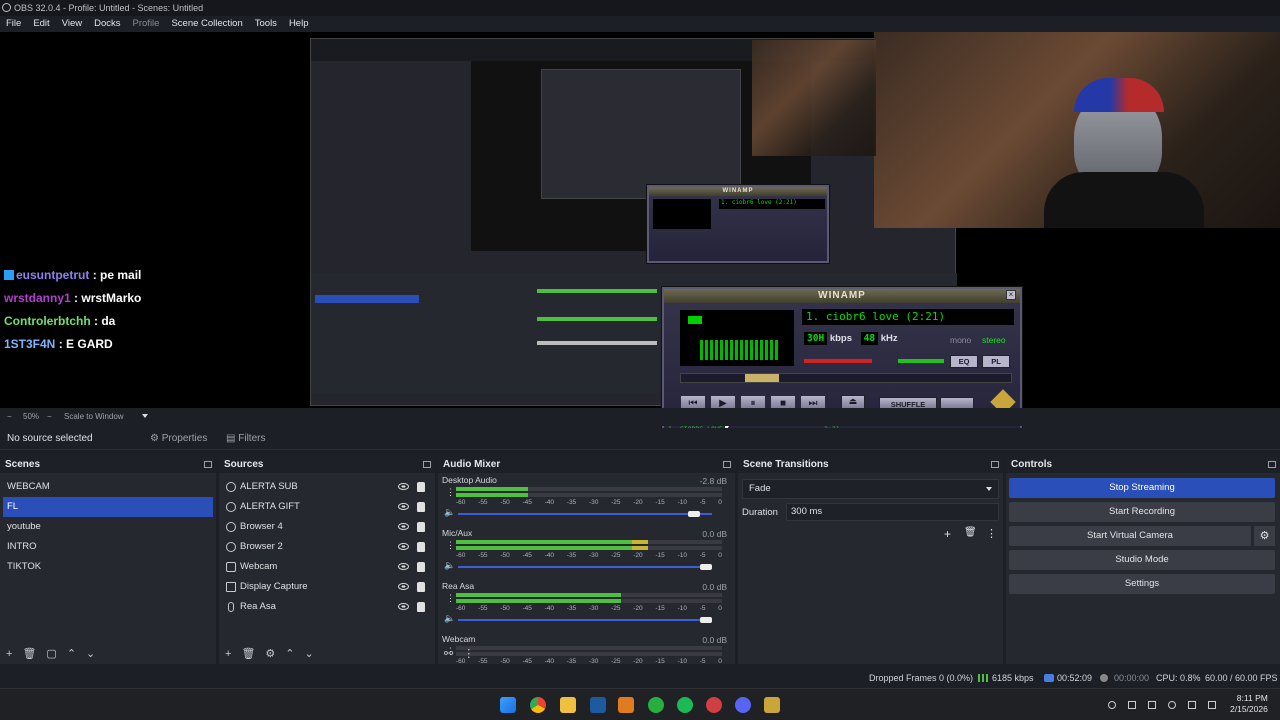 This screenshot has height=720, width=1280. What do you see at coordinates (996, 361) in the screenshot?
I see `winamp-playlist-button: PL` at bounding box center [996, 361].